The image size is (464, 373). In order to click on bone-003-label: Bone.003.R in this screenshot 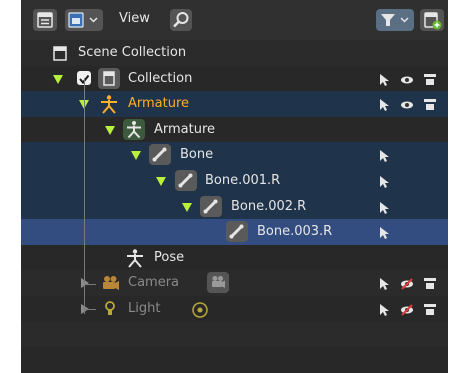, I will do `click(295, 232)`.